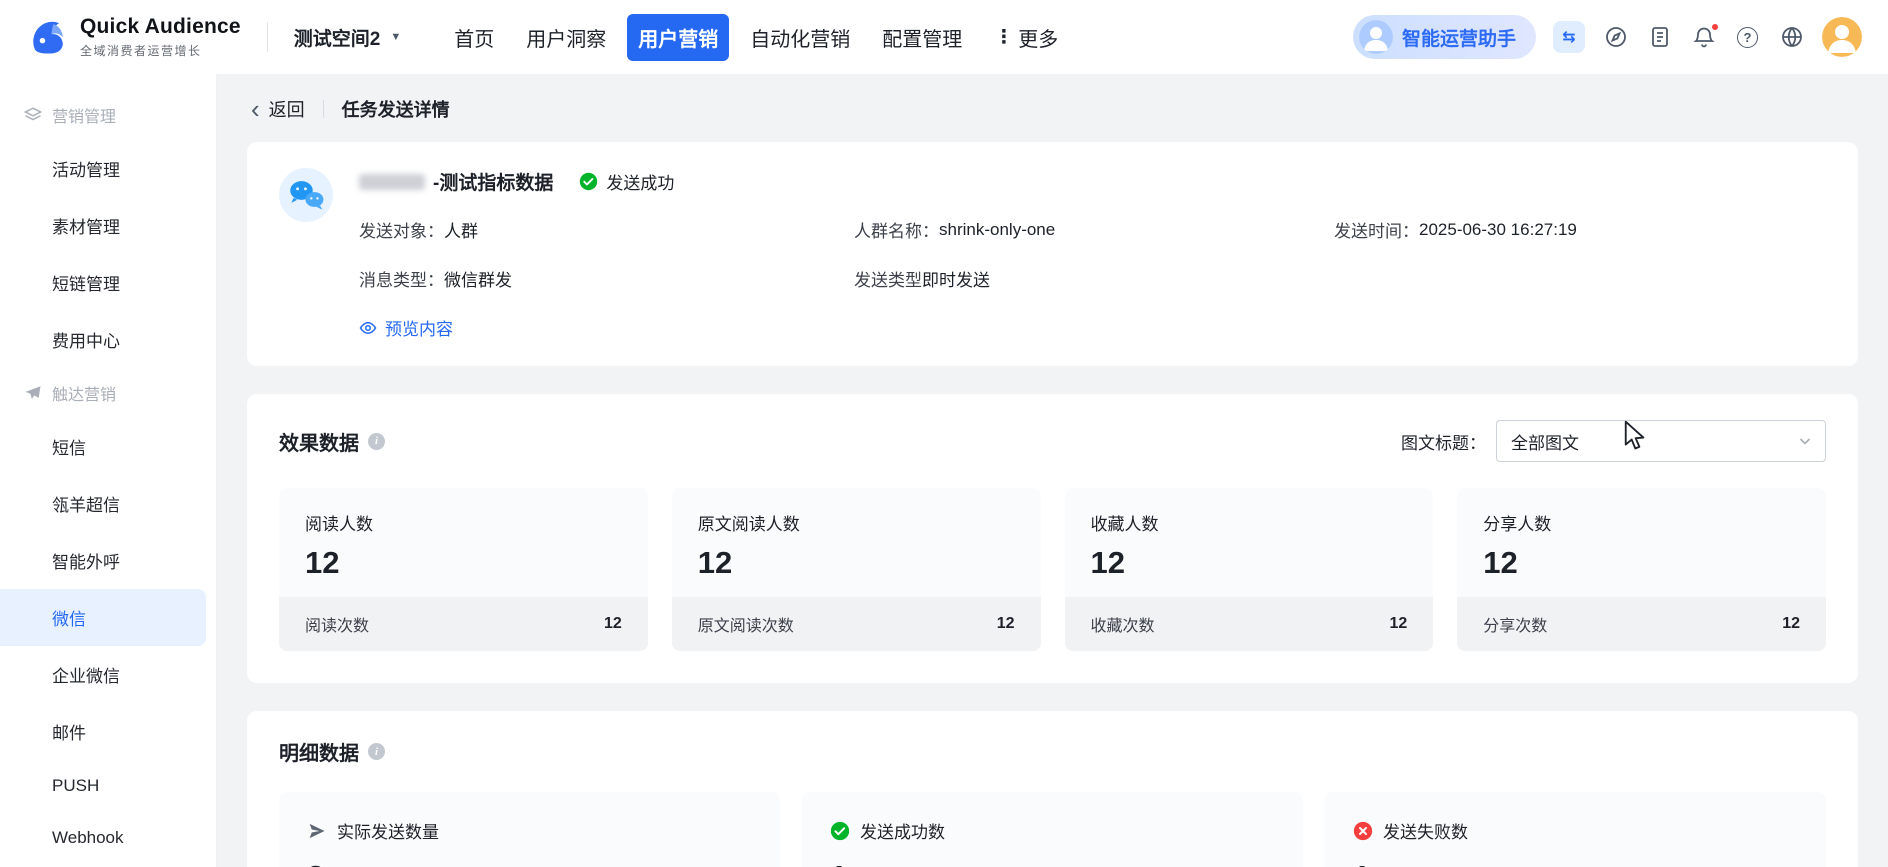  I want to click on help-icon: ?, so click(1747, 37).